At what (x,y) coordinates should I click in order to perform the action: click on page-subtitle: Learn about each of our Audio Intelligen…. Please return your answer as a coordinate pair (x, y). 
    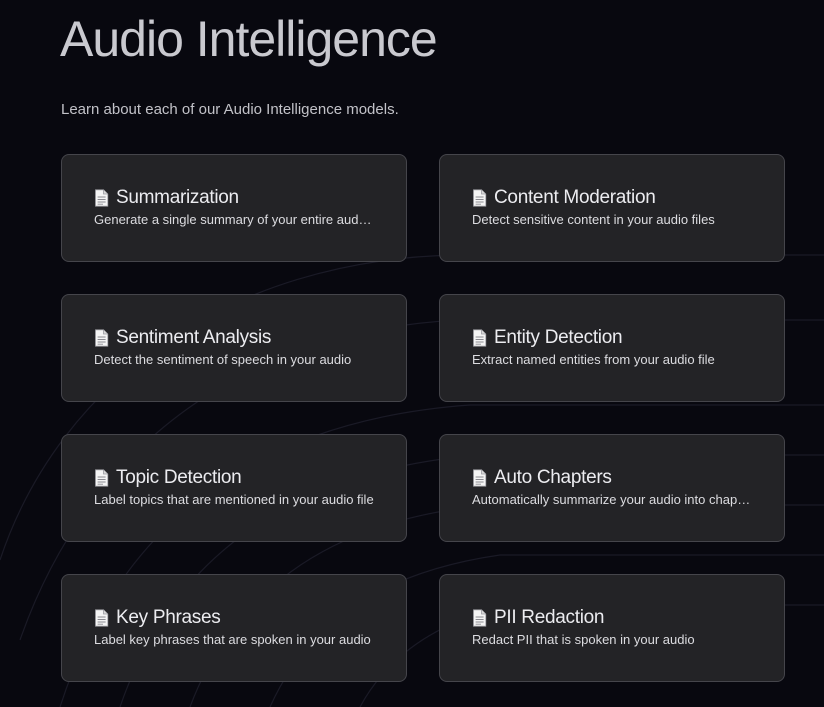
    Looking at the image, I should click on (230, 109).